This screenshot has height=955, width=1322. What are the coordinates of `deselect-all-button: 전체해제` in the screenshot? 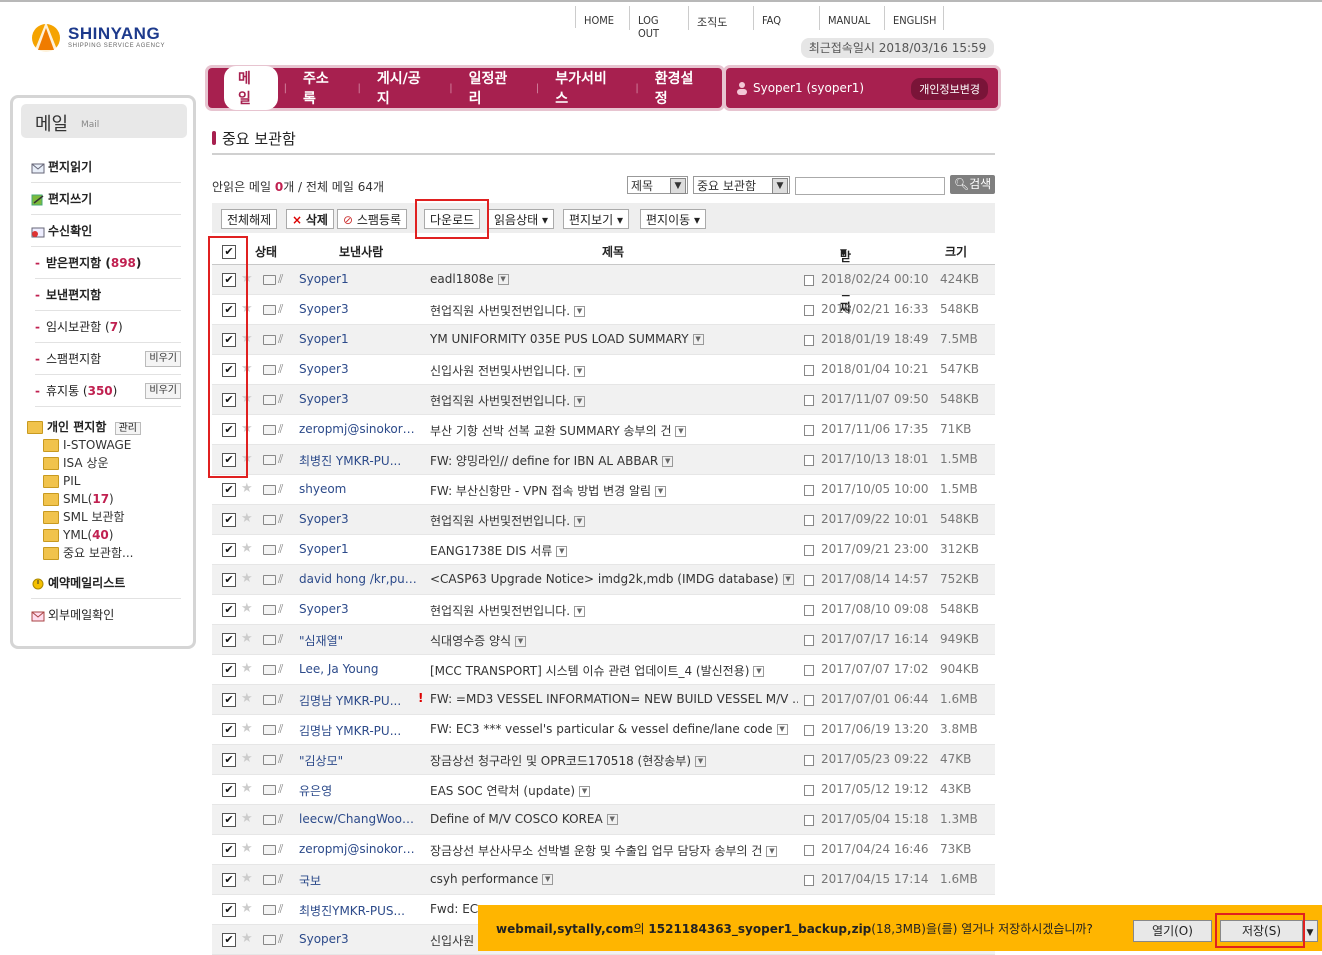 It's located at (249, 219).